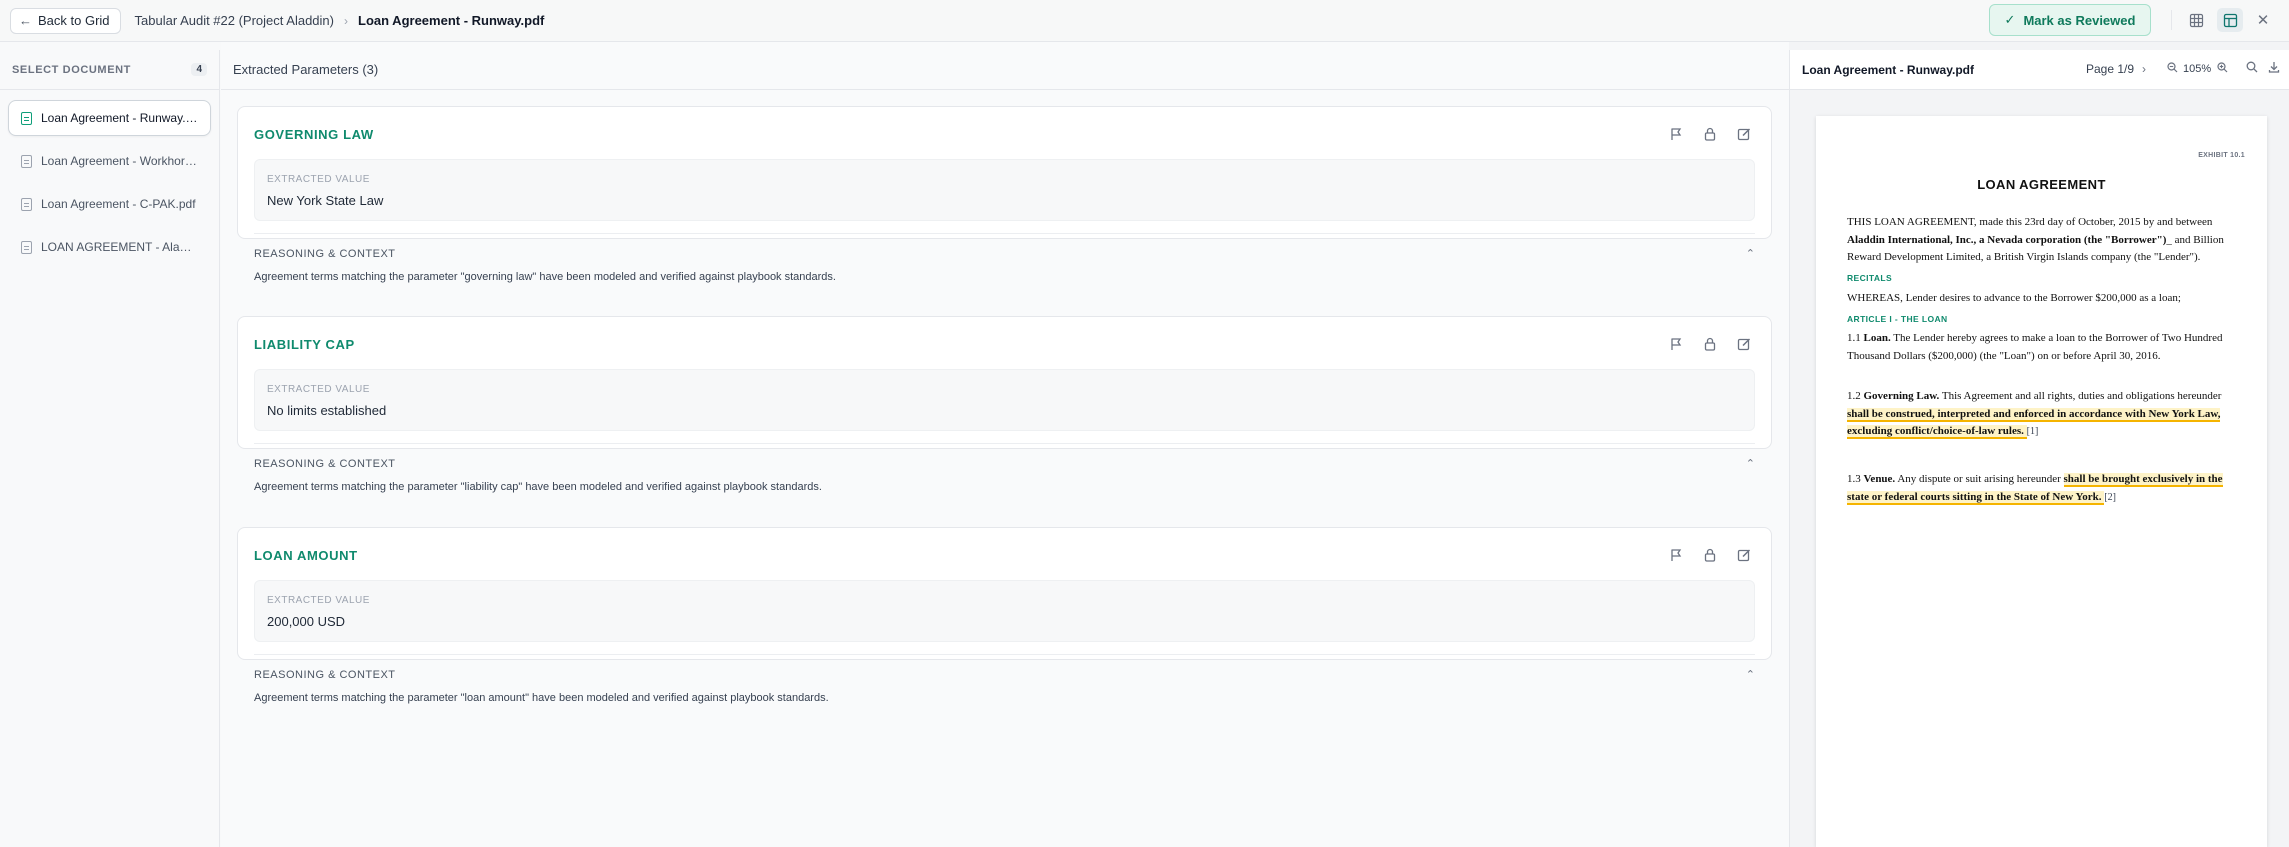 The image size is (2289, 847). Describe the element at coordinates (2033, 431) in the screenshot. I see `citation-ref: [1]` at that location.